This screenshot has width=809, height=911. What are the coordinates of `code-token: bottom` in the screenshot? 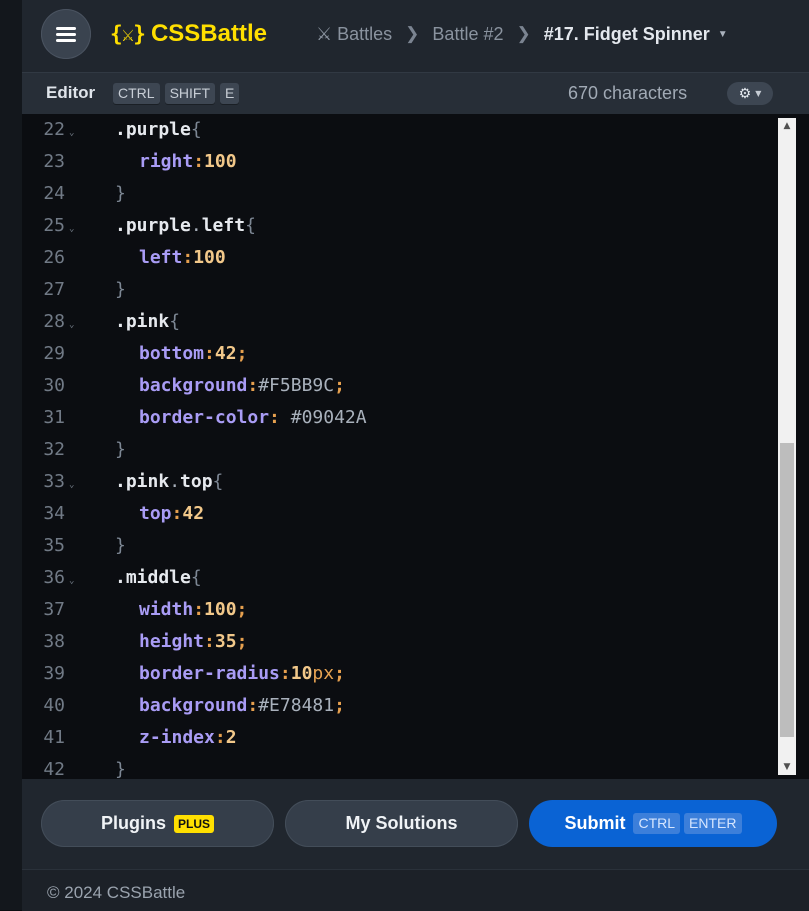 It's located at (172, 353).